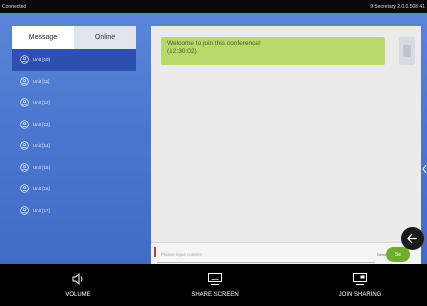  What do you see at coordinates (74, 125) in the screenshot?
I see `unit-list-item: Unit [13]` at bounding box center [74, 125].